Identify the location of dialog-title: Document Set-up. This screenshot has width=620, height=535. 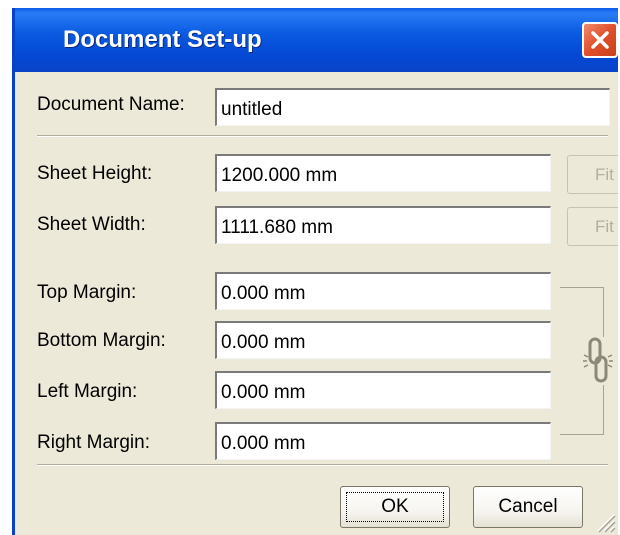
(162, 39).